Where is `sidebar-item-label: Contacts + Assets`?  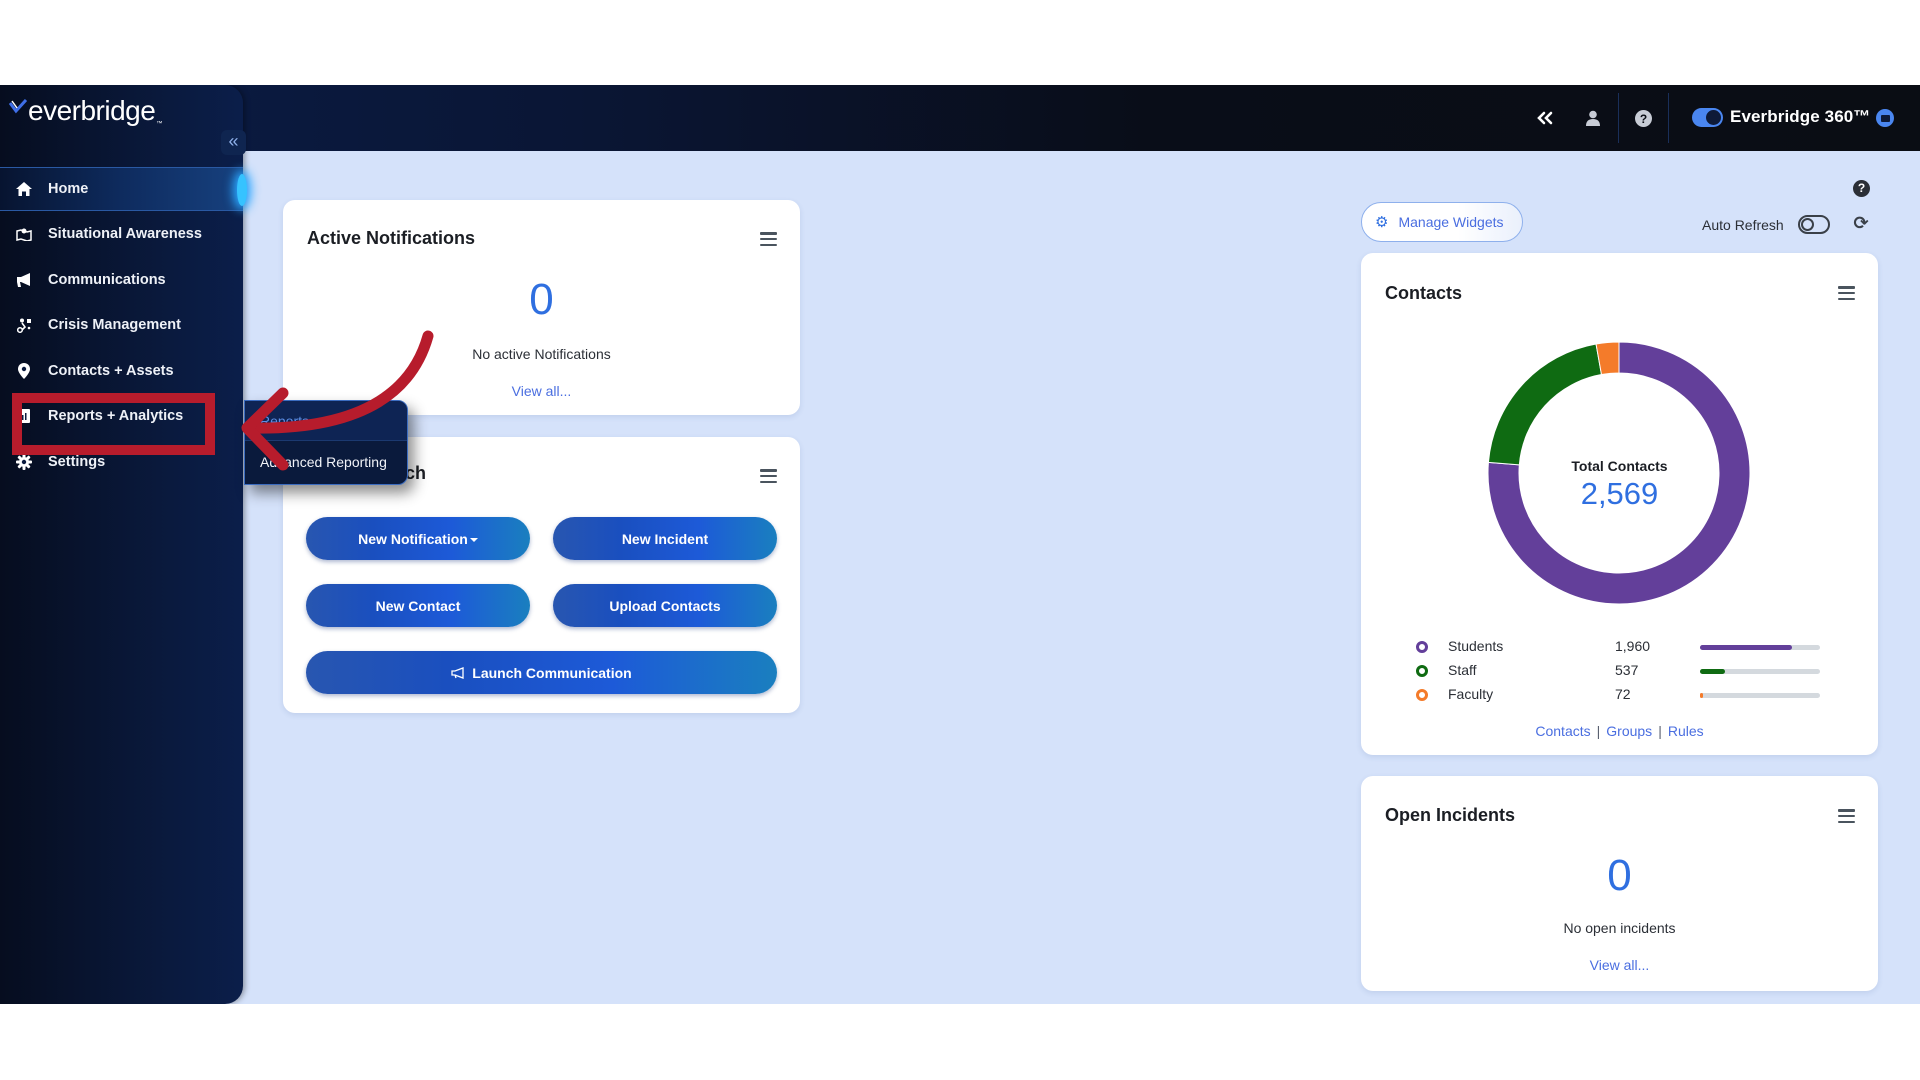
sidebar-item-label: Contacts + Assets is located at coordinates (111, 371).